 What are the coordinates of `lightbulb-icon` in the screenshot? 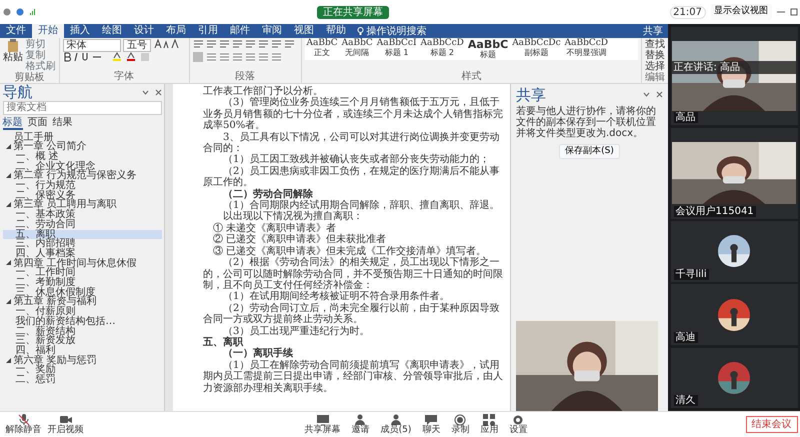 It's located at (360, 31).